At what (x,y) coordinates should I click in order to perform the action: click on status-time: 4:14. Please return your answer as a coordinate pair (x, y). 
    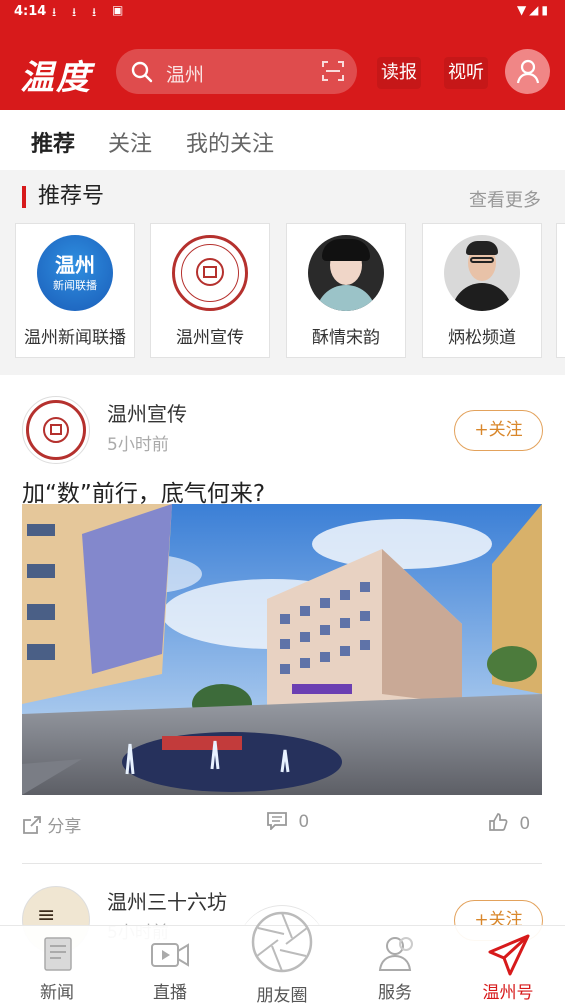
    Looking at the image, I should click on (30, 11).